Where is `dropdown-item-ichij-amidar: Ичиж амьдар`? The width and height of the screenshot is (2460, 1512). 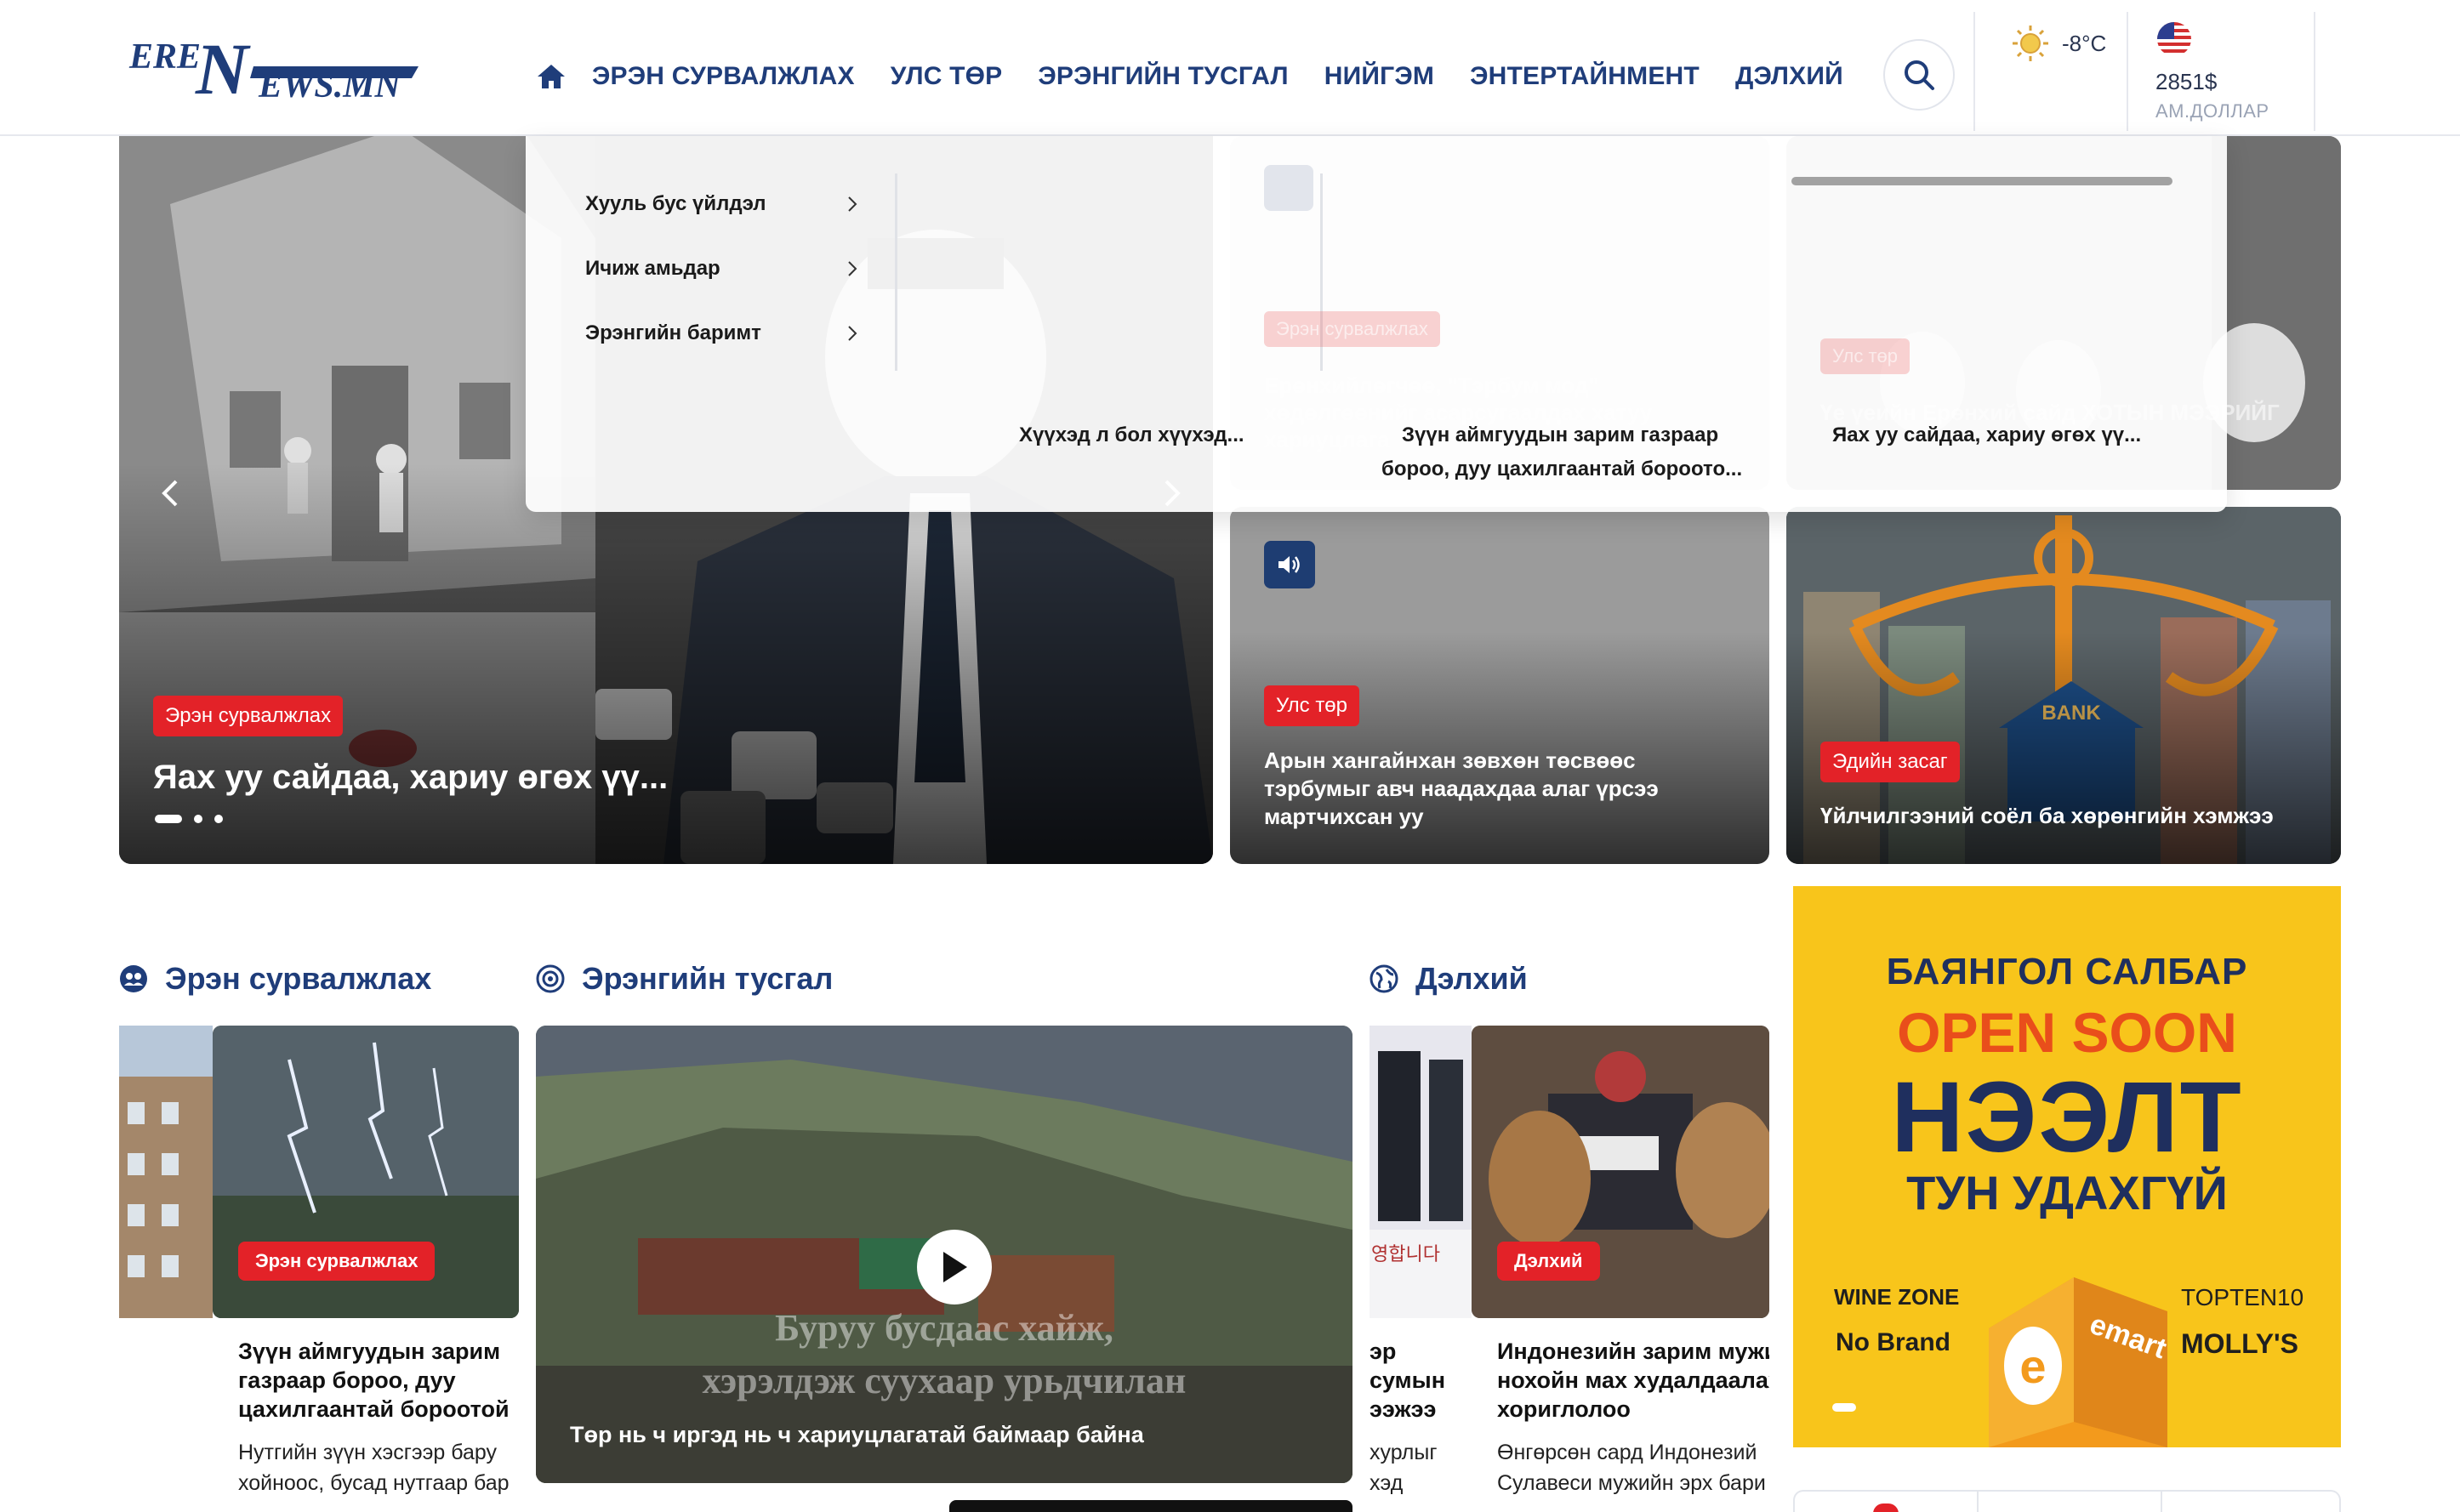 dropdown-item-ichij-amidar: Ичиж амьдар is located at coordinates (721, 269).